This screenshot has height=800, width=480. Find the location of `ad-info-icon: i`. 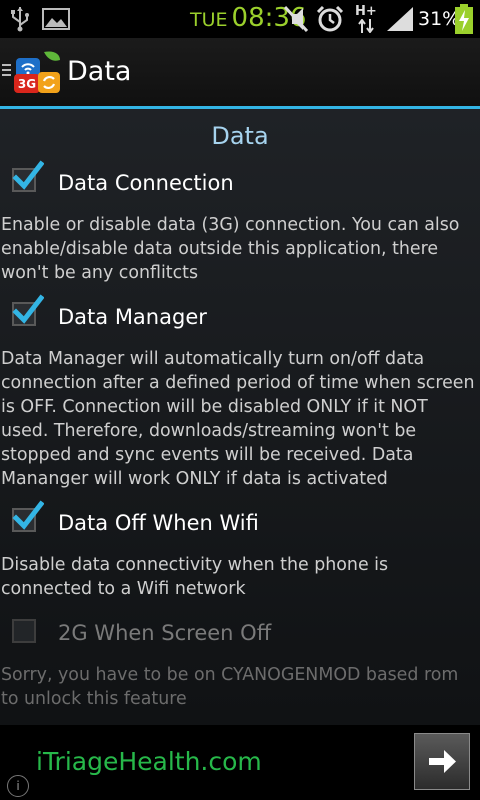

ad-info-icon: i is located at coordinates (18, 786).